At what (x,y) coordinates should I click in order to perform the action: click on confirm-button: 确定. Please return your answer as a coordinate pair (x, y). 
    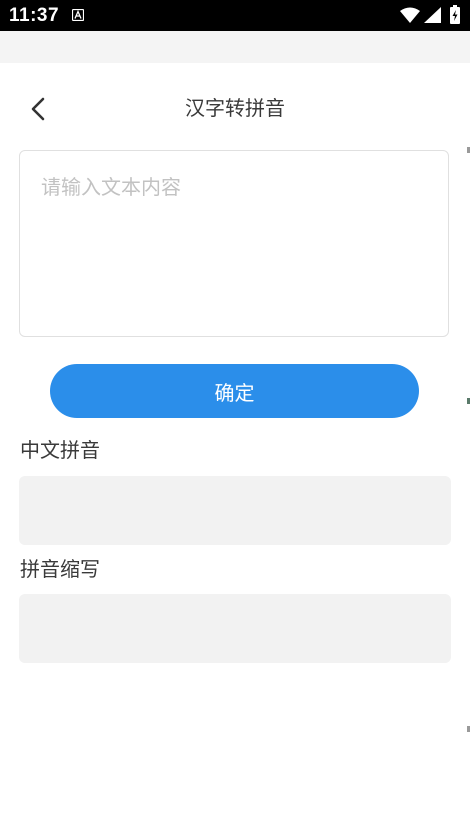
    Looking at the image, I should click on (234, 391).